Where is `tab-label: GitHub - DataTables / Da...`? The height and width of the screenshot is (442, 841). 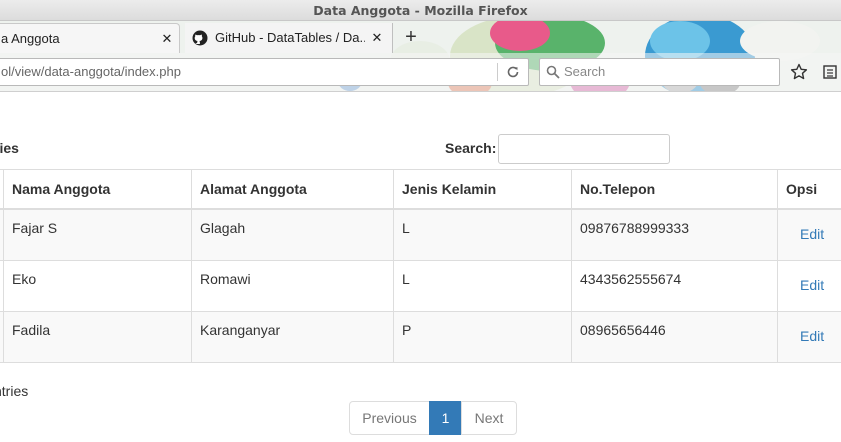
tab-label: GitHub - DataTables / Da... is located at coordinates (290, 37).